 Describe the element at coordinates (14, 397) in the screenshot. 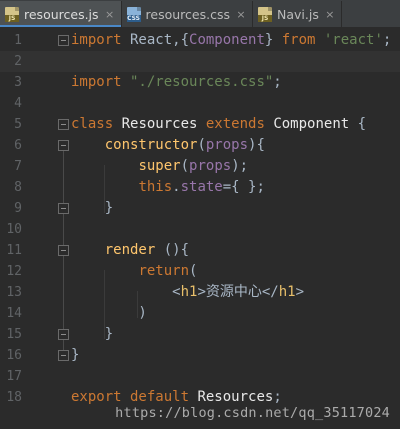

I see `line-number: 18` at that location.